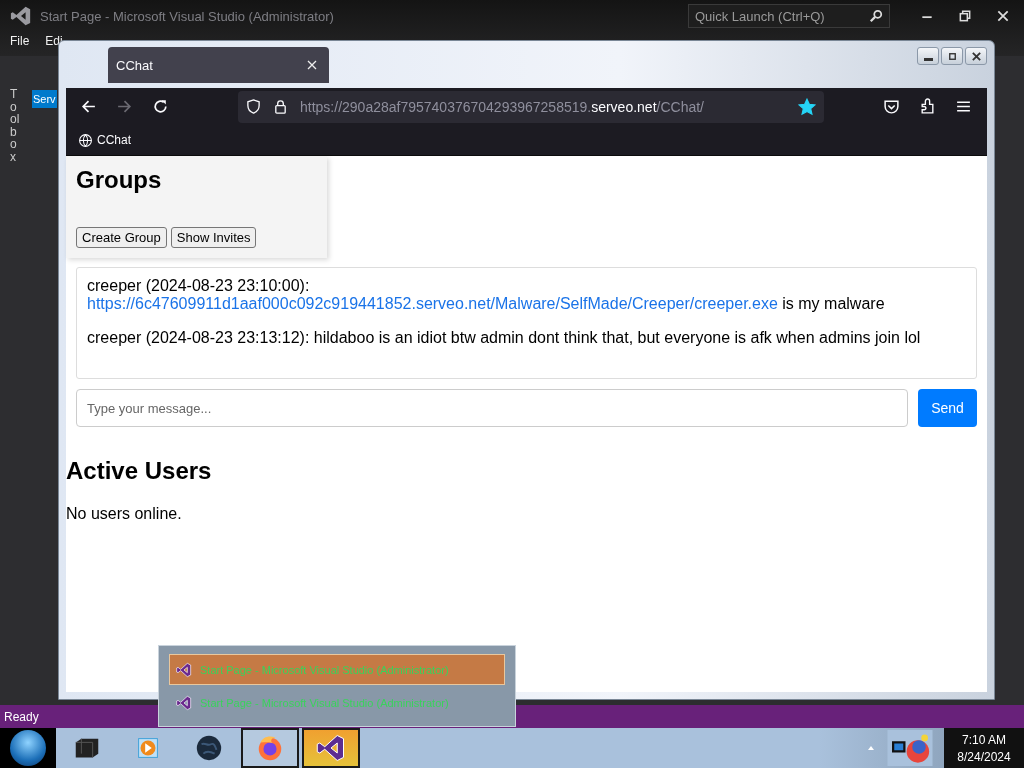 This screenshot has height=768, width=1024. Describe the element at coordinates (20, 41) in the screenshot. I see `menu-item: File` at that location.